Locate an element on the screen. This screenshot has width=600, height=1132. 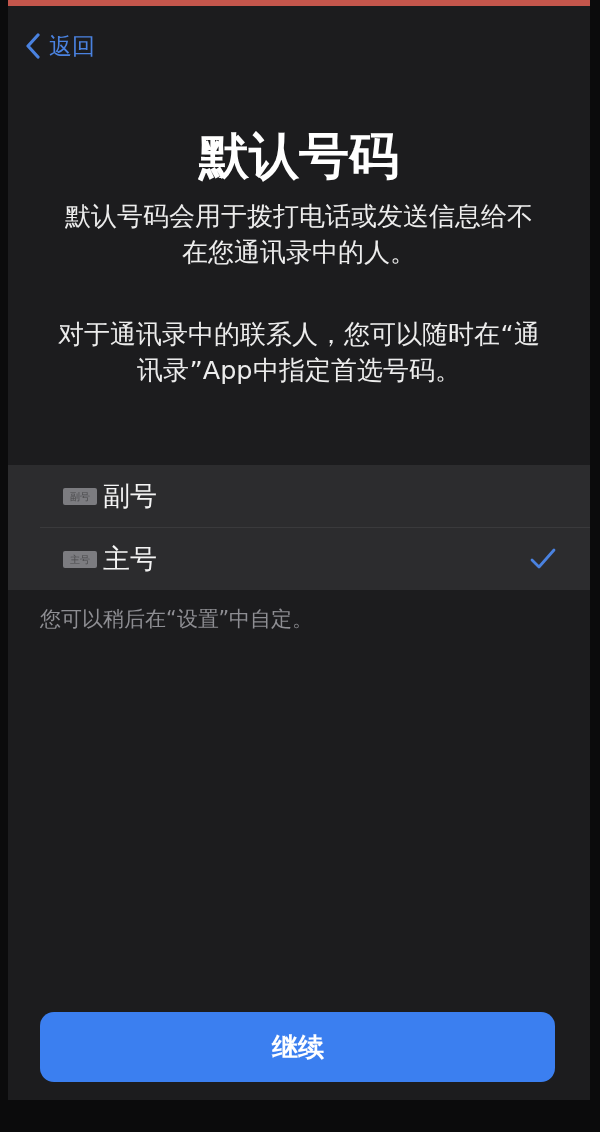
description-text: 默认号码会用于拨打电话或发送信息给不在您通讯录中的人。 is located at coordinates (299, 234).